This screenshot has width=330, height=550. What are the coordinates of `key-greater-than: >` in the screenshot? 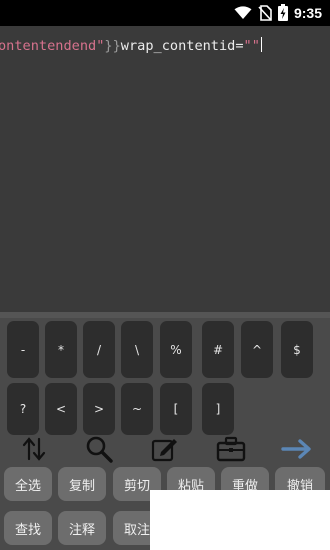 It's located at (99, 409).